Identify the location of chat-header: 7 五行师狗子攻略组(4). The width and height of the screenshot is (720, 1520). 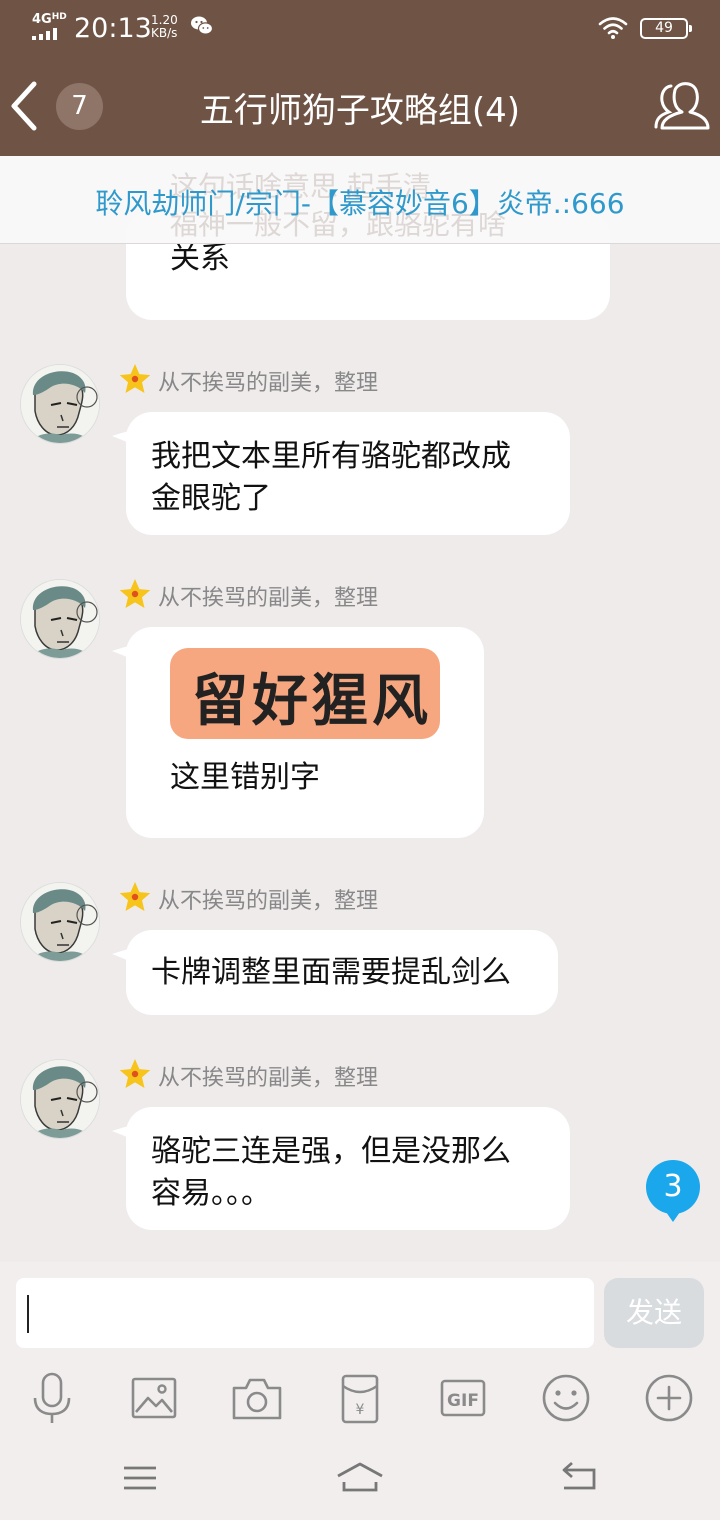
(360, 106).